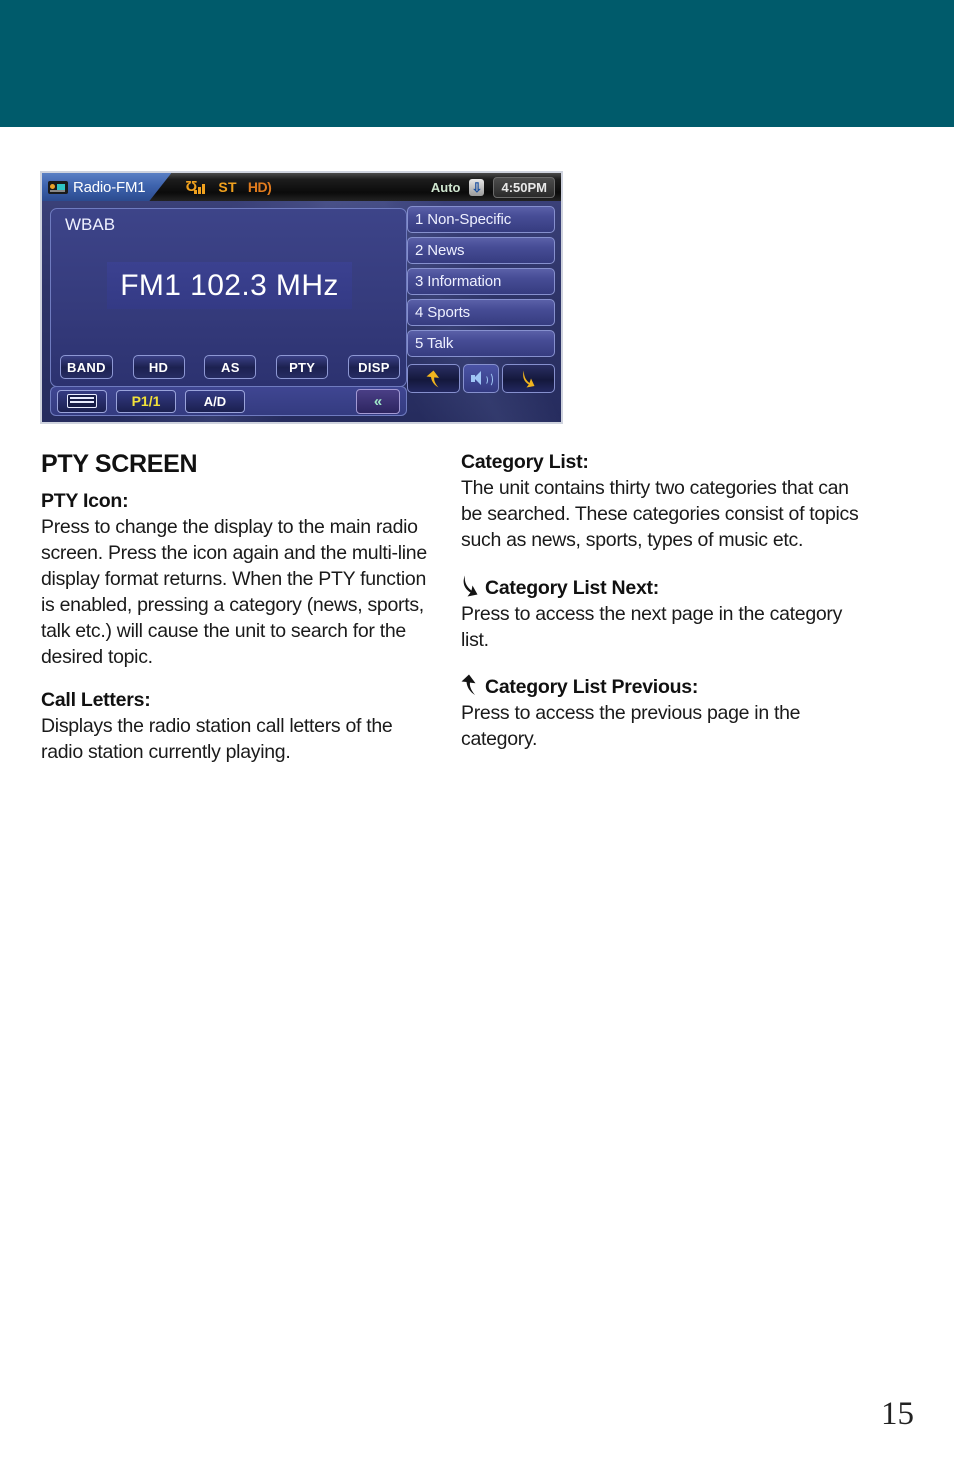 This screenshot has height=1475, width=954. What do you see at coordinates (215, 401) in the screenshot?
I see `ad-button: A/D` at bounding box center [215, 401].